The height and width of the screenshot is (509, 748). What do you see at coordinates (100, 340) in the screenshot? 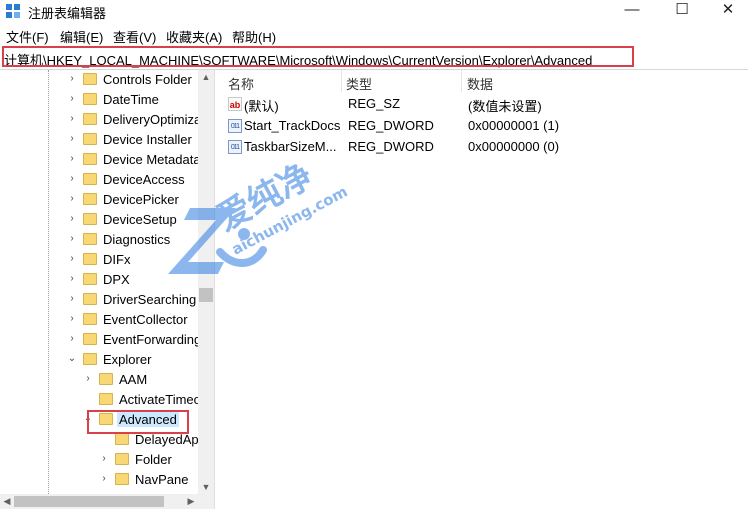
I see `tree-item-eventforwarding: › EventForwarding` at bounding box center [100, 340].